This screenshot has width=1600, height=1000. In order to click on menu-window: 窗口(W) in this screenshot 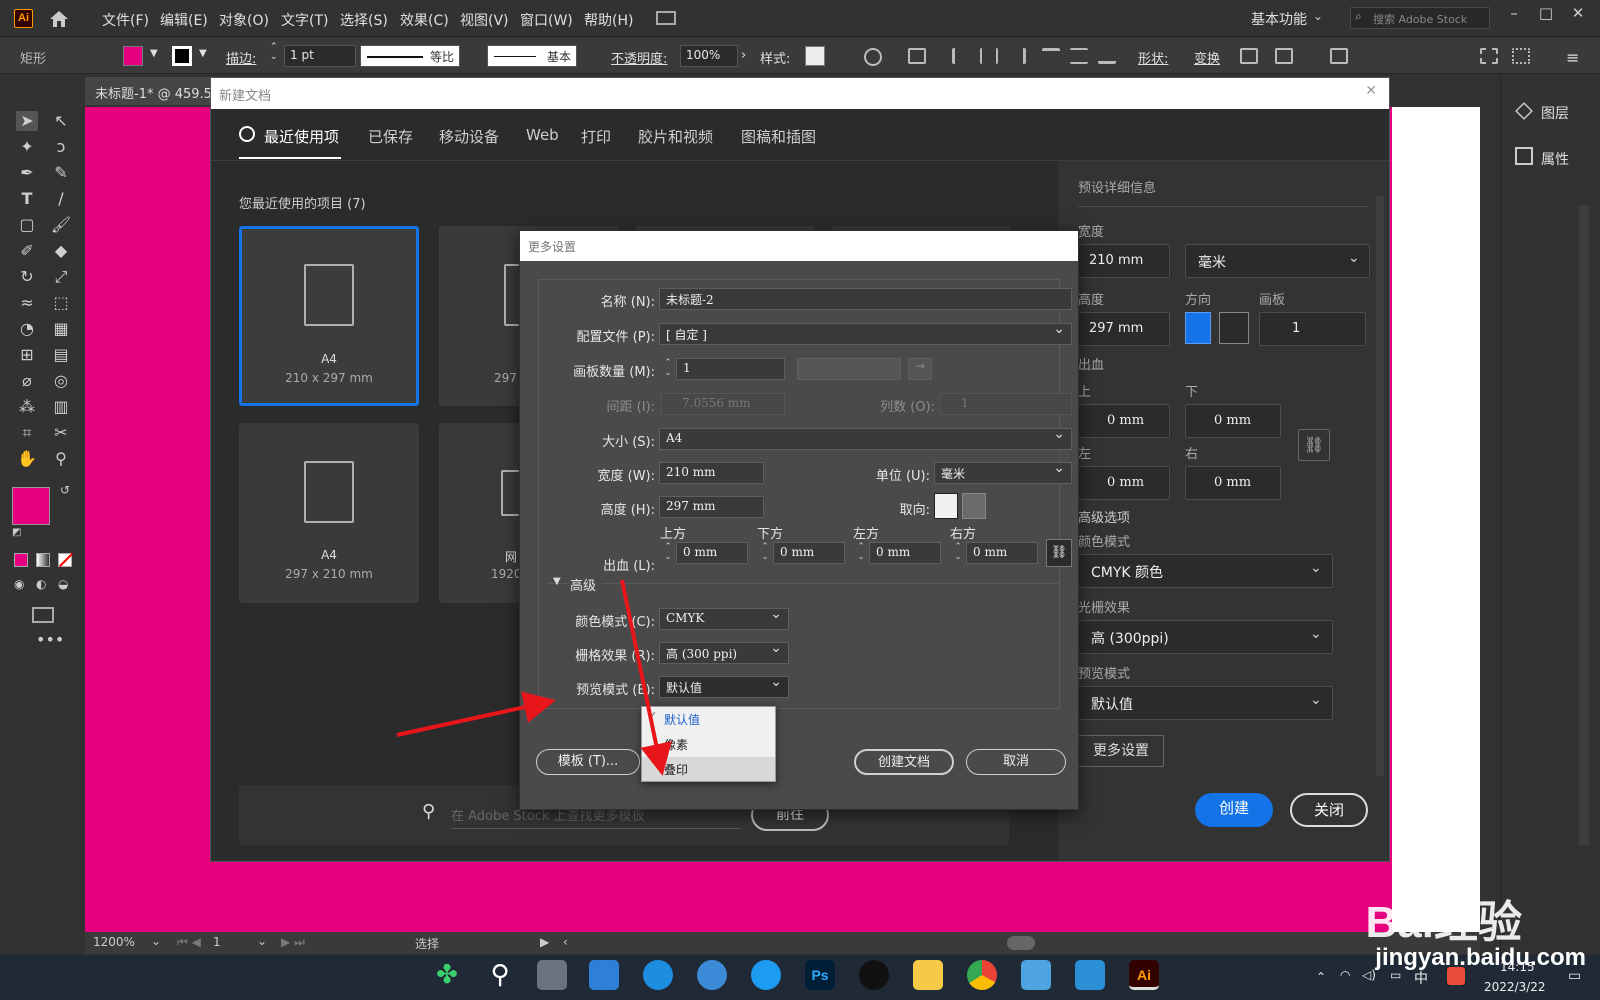, I will do `click(546, 20)`.